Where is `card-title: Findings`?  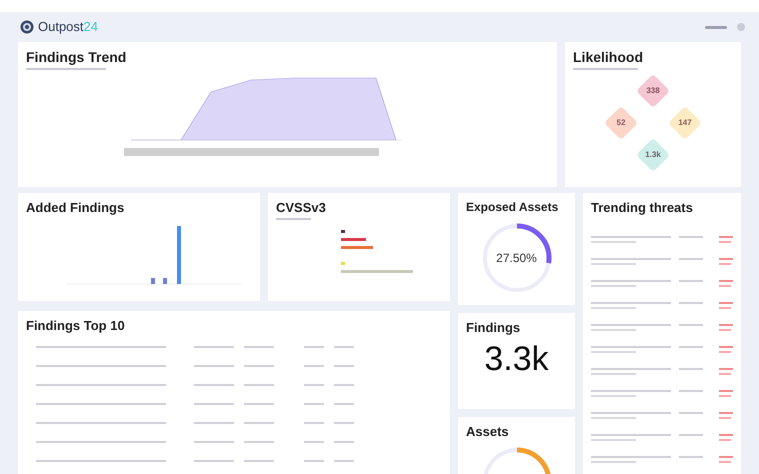
card-title: Findings is located at coordinates (494, 327).